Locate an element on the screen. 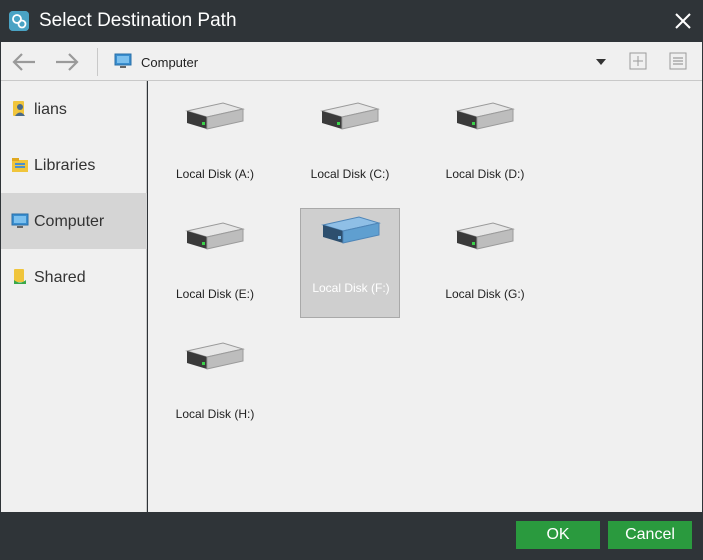 The width and height of the screenshot is (703, 560). list-view-icon is located at coordinates (678, 61).